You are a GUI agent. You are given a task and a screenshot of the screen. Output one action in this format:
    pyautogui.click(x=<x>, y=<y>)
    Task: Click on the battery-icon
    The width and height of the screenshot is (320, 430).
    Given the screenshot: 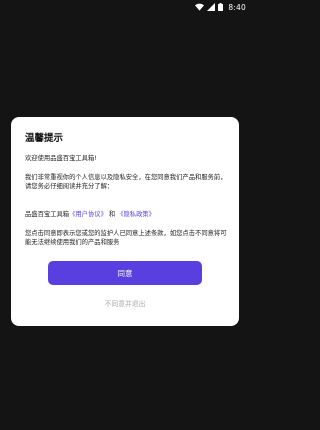 What is the action you would take?
    pyautogui.click(x=221, y=7)
    